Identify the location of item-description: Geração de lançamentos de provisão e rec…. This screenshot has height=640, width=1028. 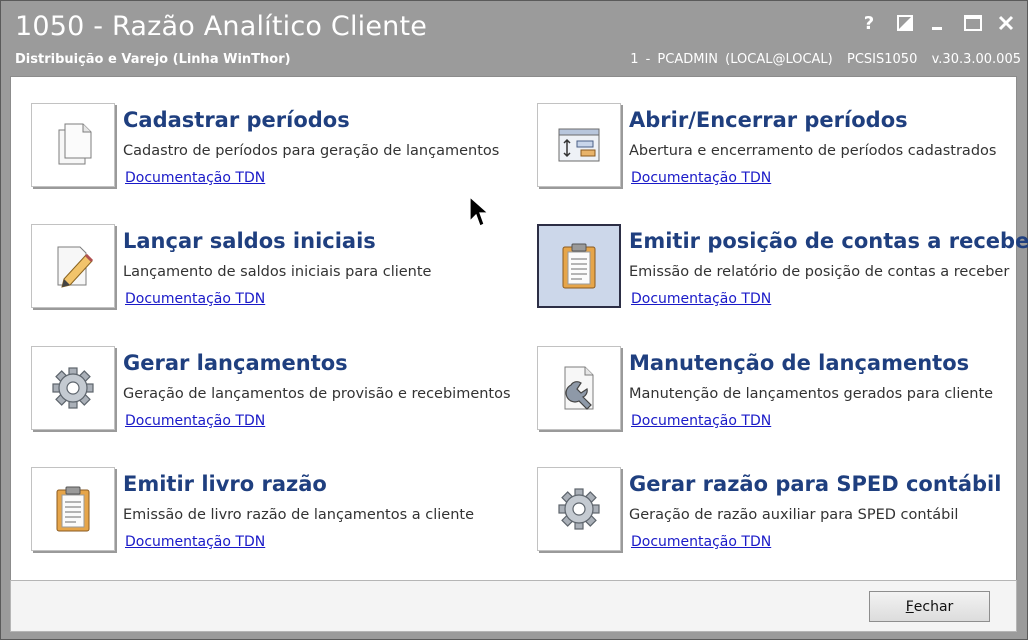
(317, 394).